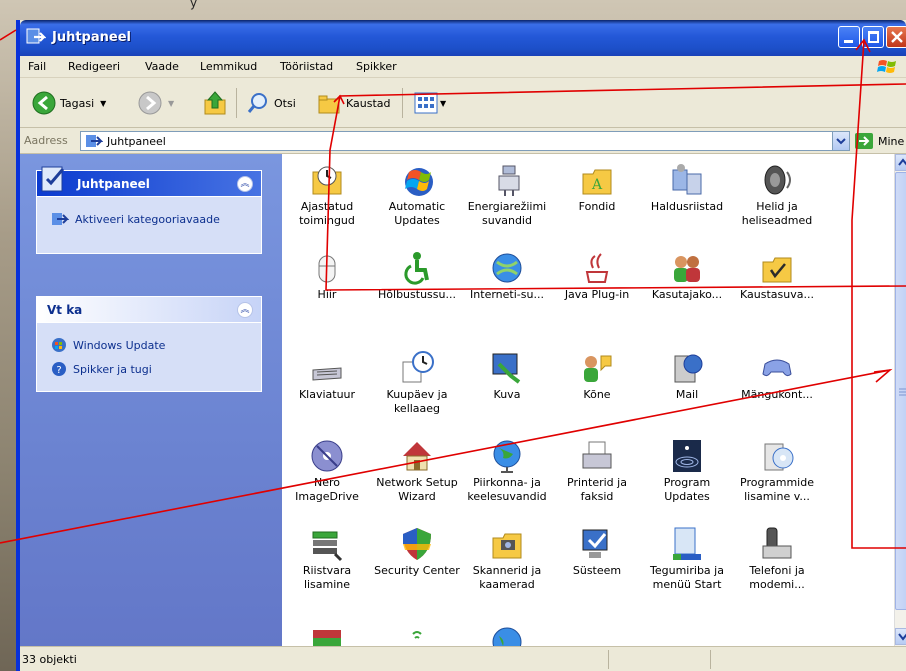 Image resolution: width=906 pixels, height=671 pixels. Describe the element at coordinates (687, 456) in the screenshot. I see `program-updates-icon` at that location.